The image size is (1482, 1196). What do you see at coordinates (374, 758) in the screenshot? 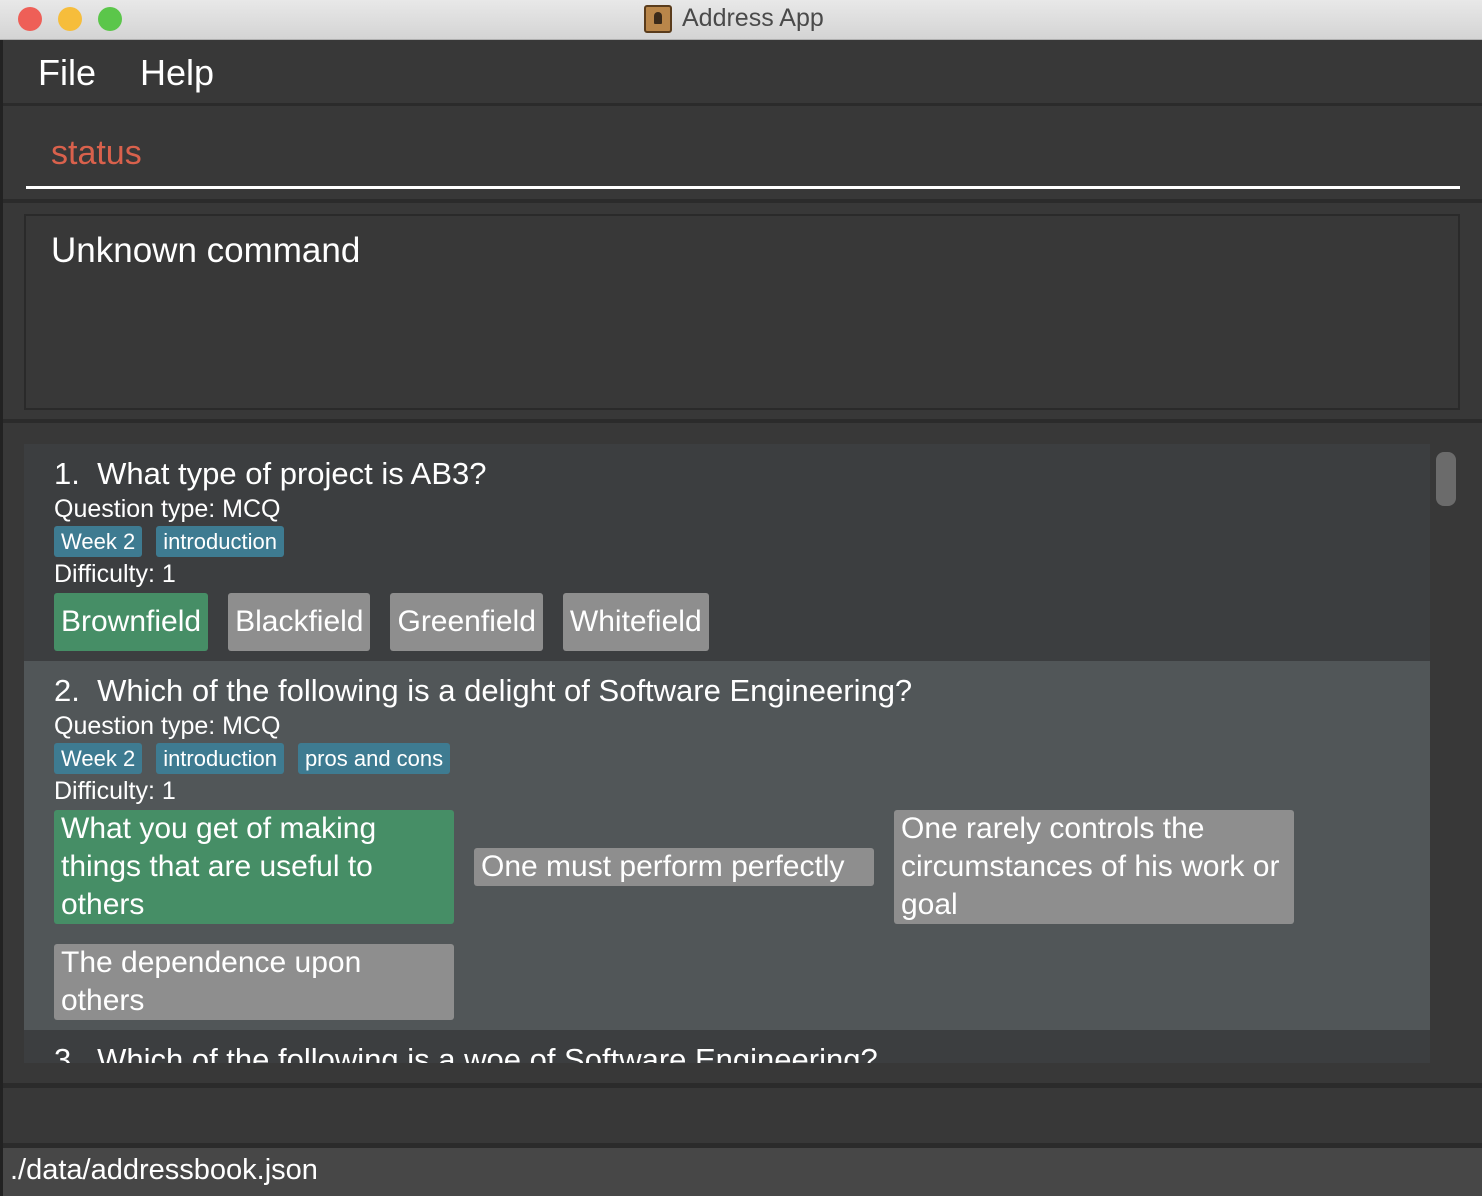
I see `tag: pros and cons` at bounding box center [374, 758].